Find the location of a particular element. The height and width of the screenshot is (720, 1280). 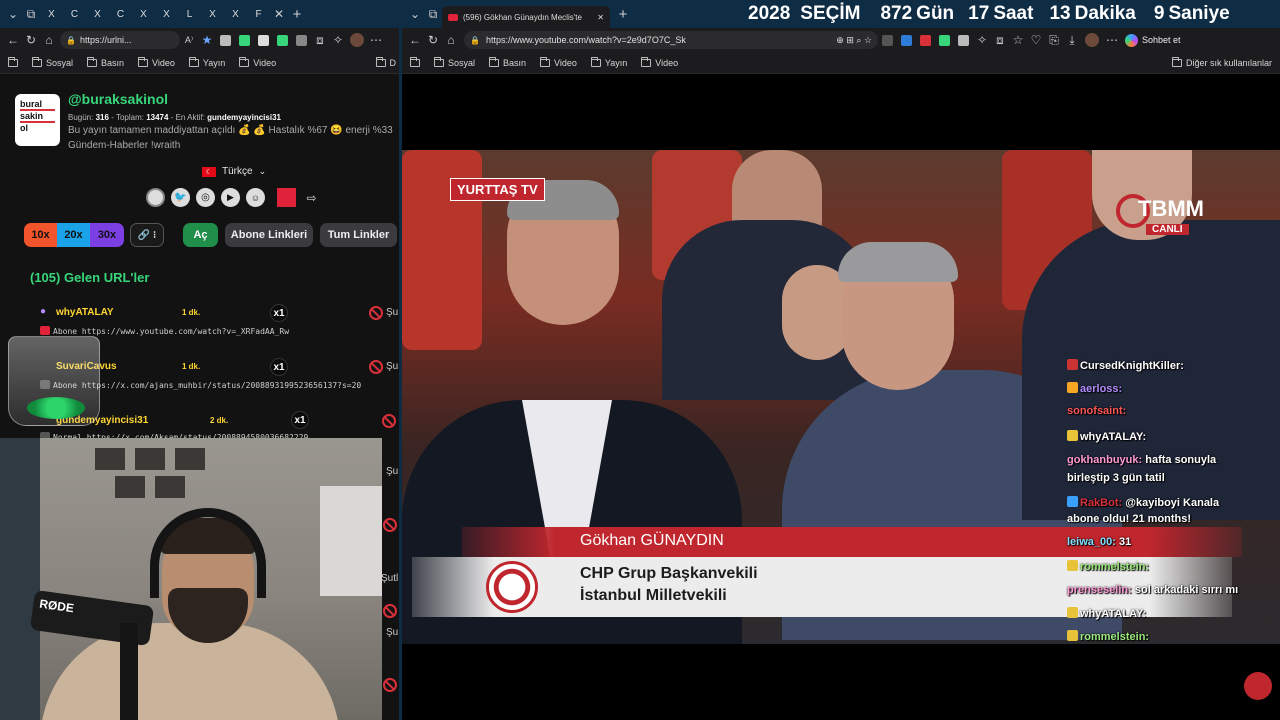

language-select: ☾ Türkçe ⌄ is located at coordinates (234, 171).